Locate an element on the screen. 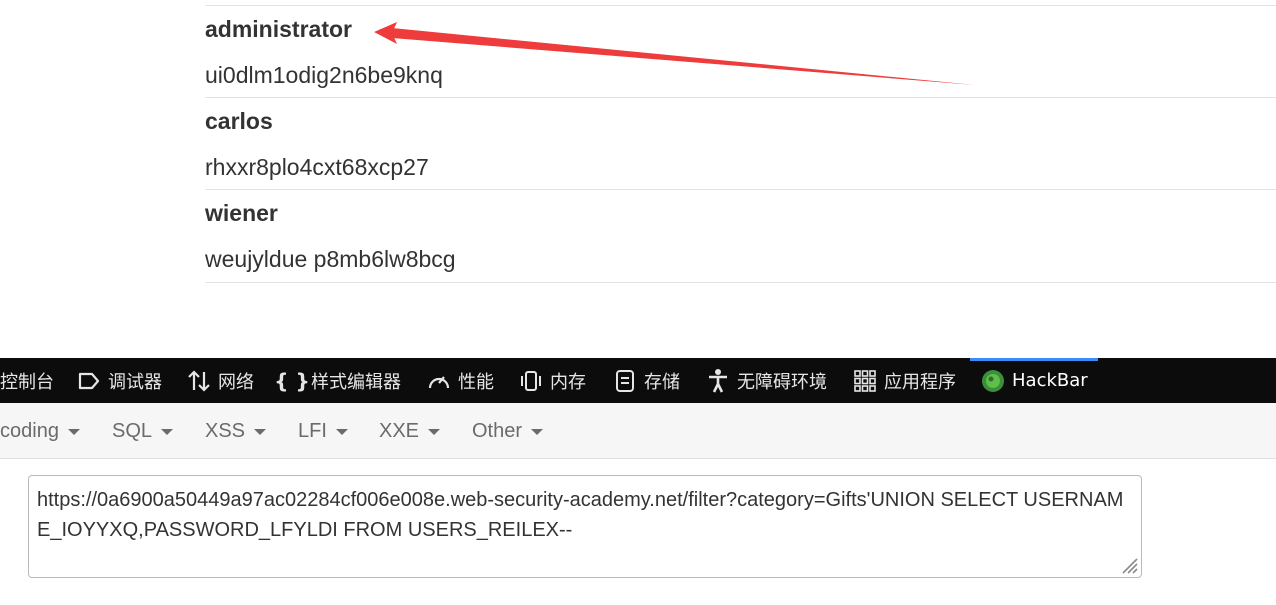 Image resolution: width=1276 pixels, height=605 pixels. menu-label: Other is located at coordinates (497, 430).